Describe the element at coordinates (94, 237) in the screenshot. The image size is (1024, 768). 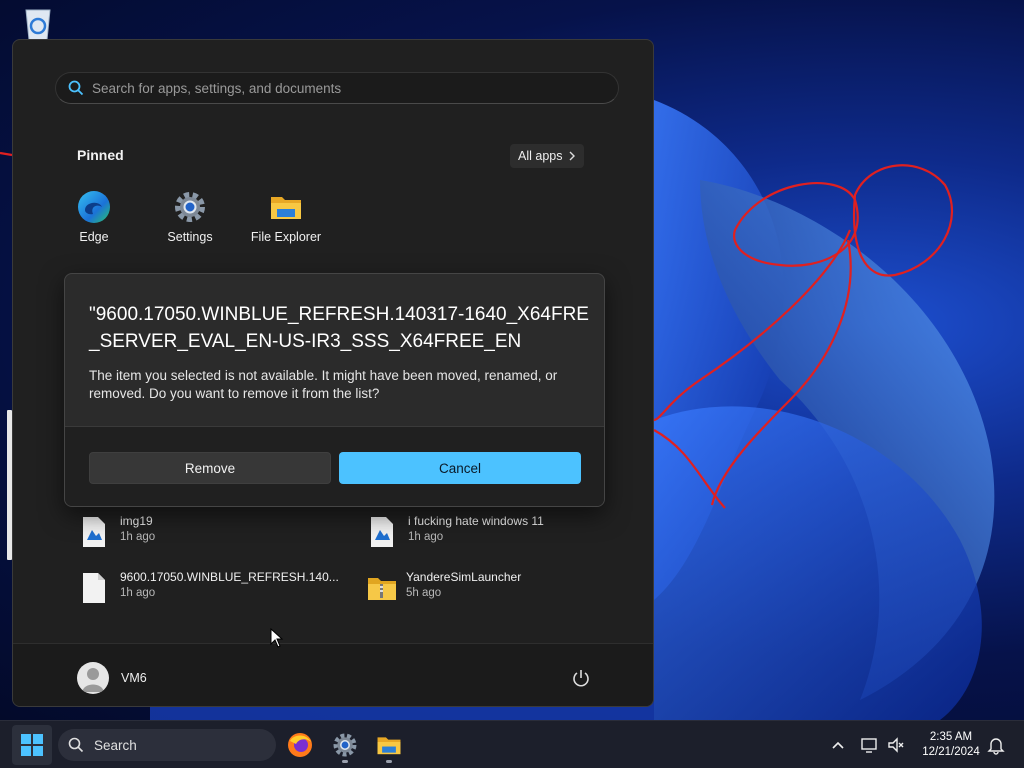
I see `pinned-app-label: Edge` at that location.